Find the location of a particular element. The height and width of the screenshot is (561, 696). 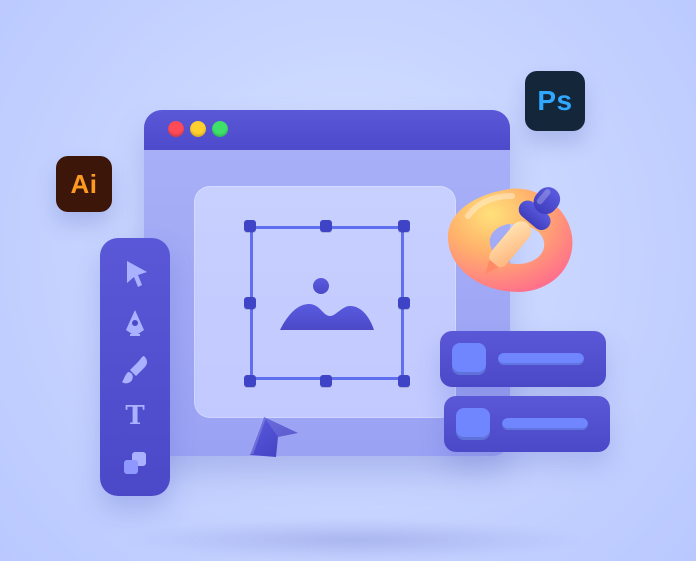

text-tool-icon: T is located at coordinates (135, 415).